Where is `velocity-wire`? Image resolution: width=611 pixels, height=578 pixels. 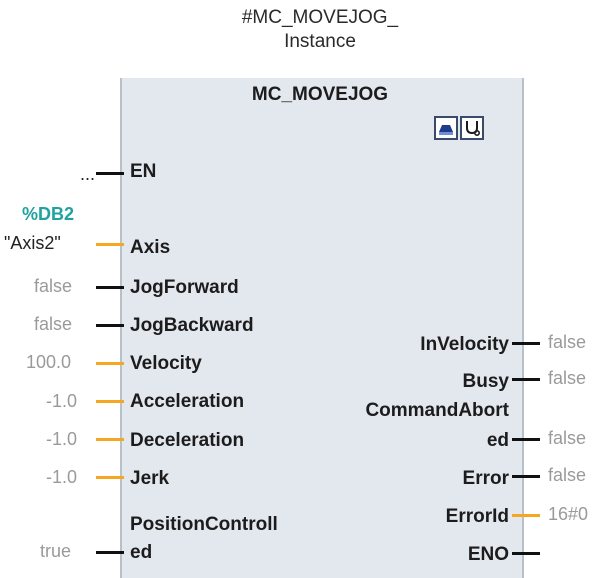
velocity-wire is located at coordinates (110, 363).